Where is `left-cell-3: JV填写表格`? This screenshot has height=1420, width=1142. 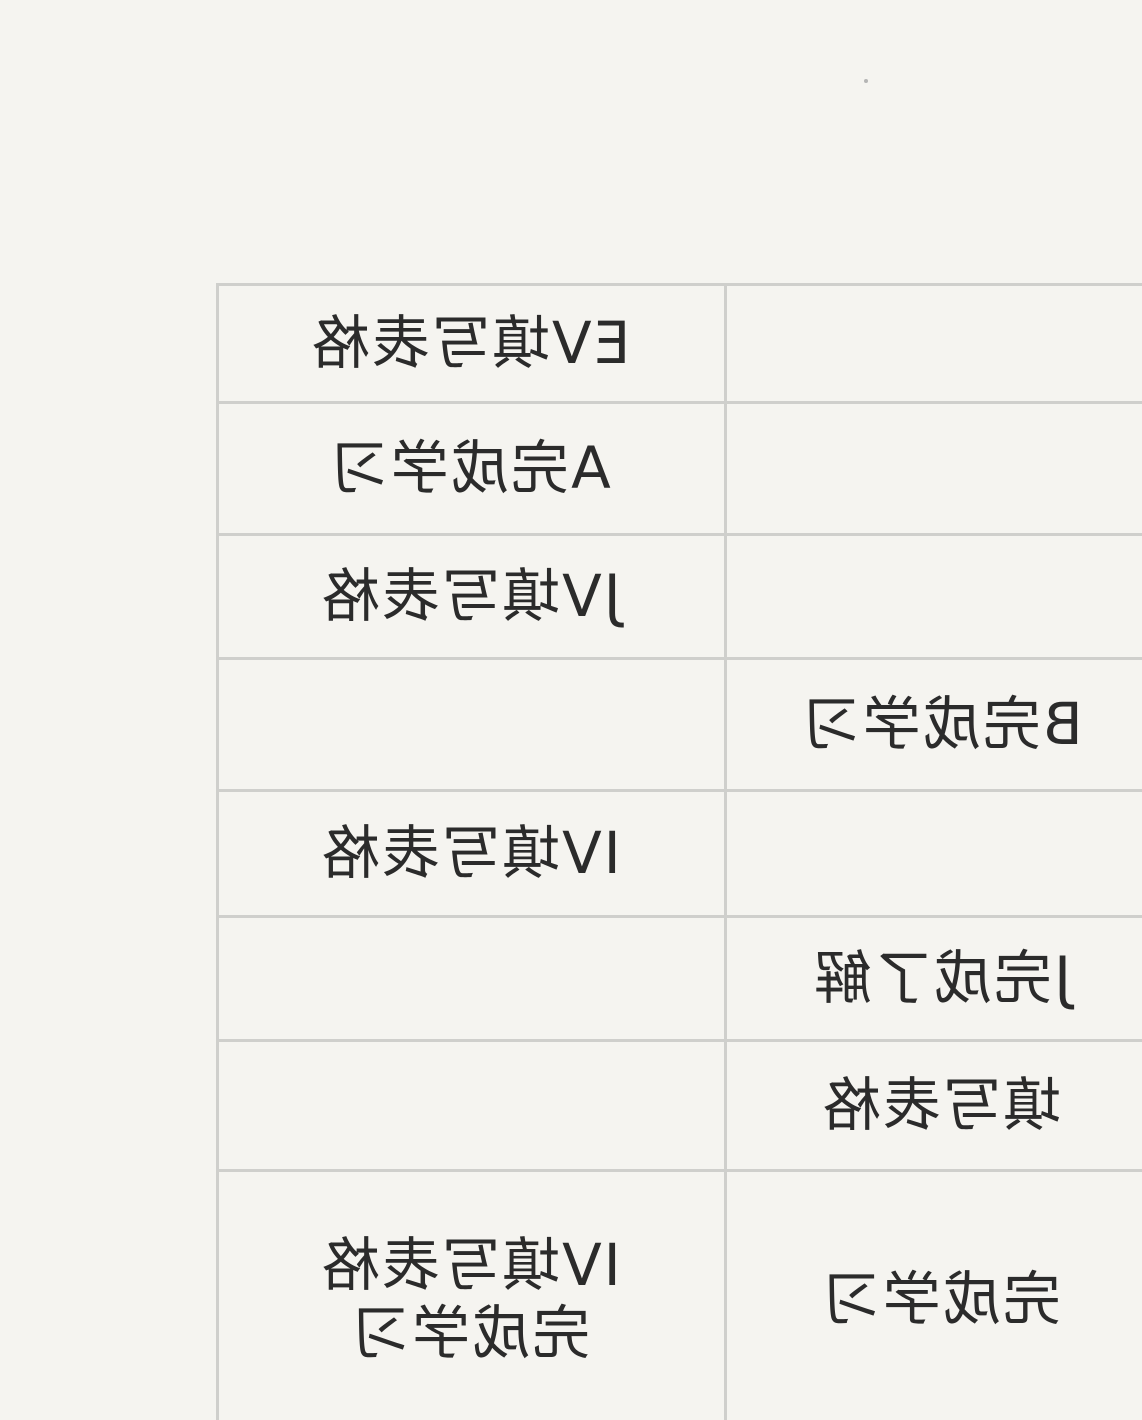
left-cell-3: JV填写表格 is located at coordinates (470, 596).